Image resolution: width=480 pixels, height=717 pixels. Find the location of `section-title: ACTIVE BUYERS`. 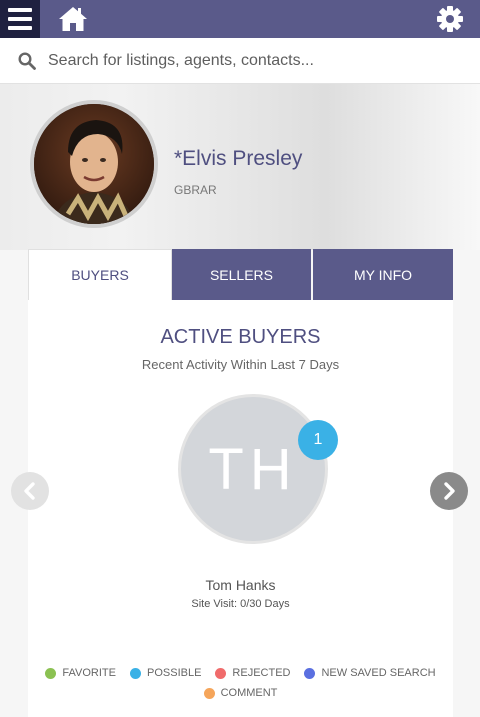

section-title: ACTIVE BUYERS is located at coordinates (240, 337).